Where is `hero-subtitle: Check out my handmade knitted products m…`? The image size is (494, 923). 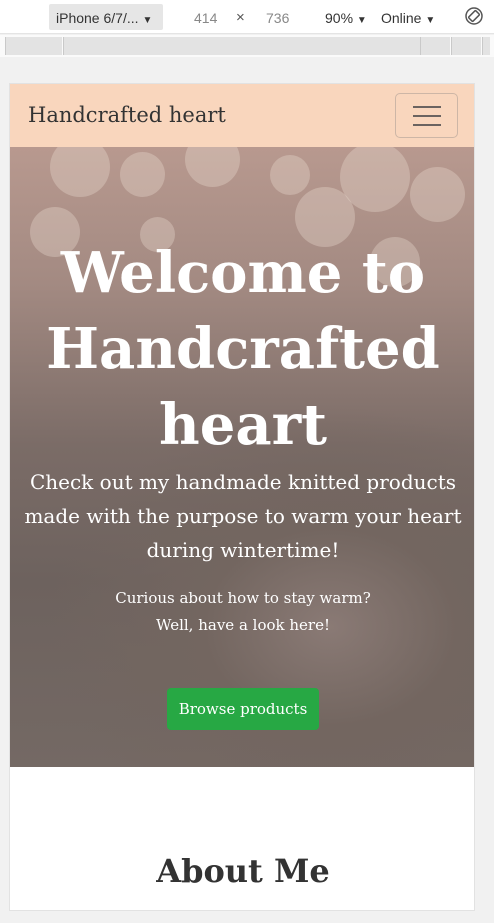
hero-subtitle: Check out my handmade knitted products m… is located at coordinates (243, 516).